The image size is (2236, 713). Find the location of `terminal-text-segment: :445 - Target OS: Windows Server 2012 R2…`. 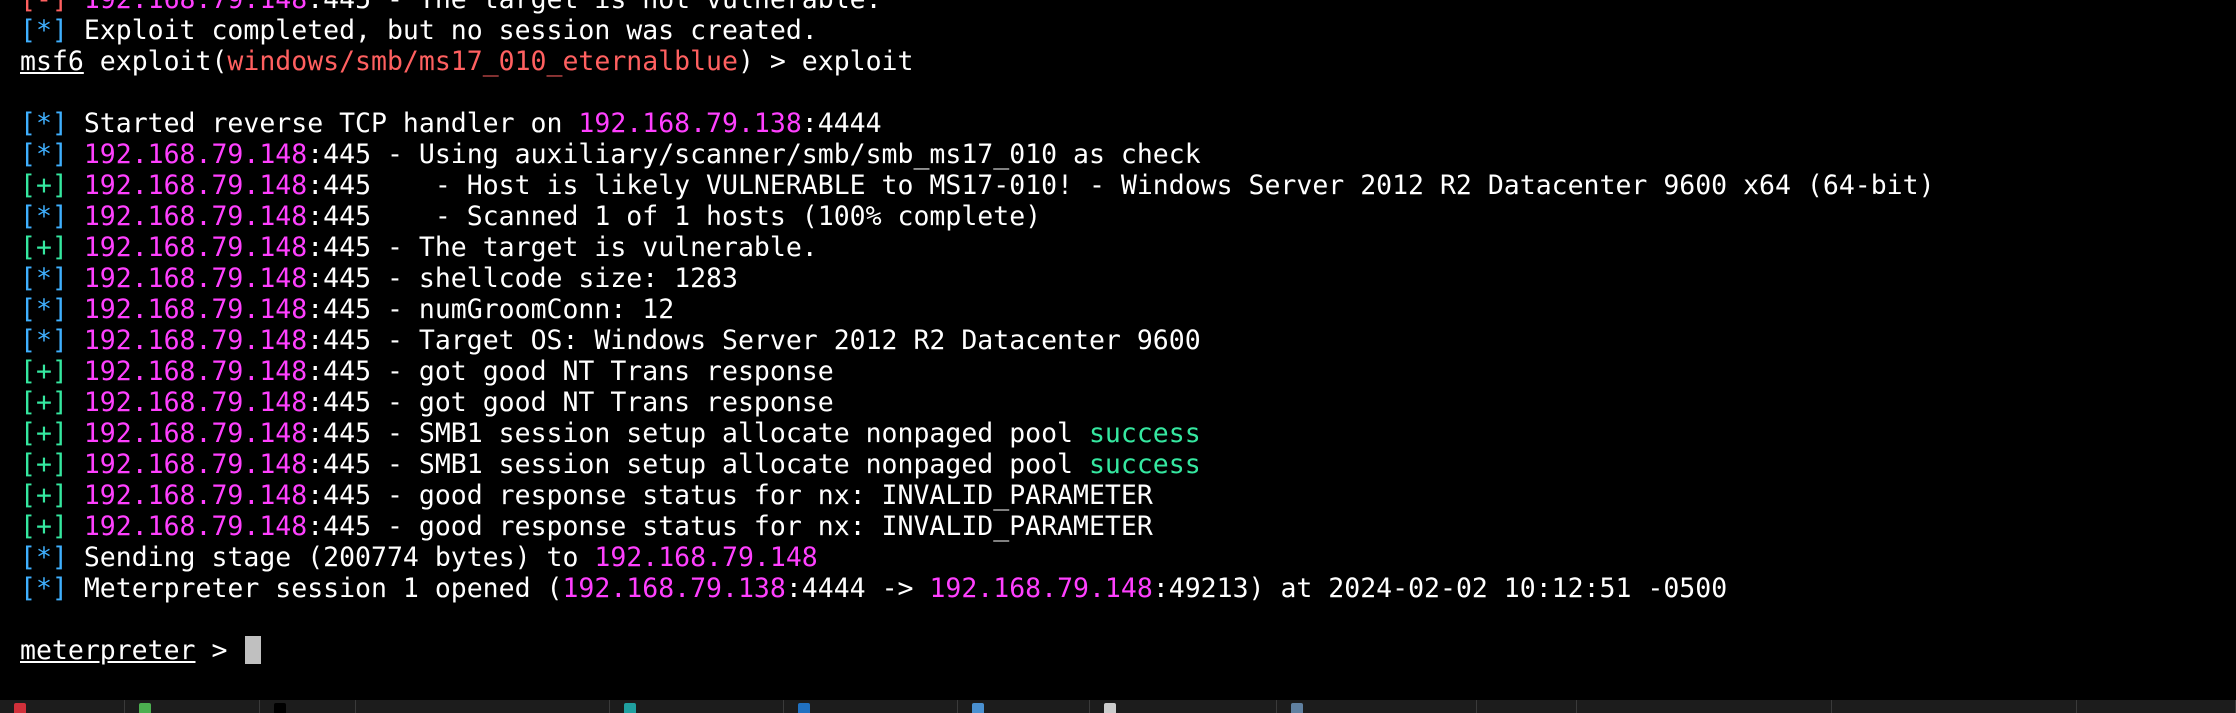

terminal-text-segment: :445 - Target OS: Windows Server 2012 R2… is located at coordinates (754, 340).